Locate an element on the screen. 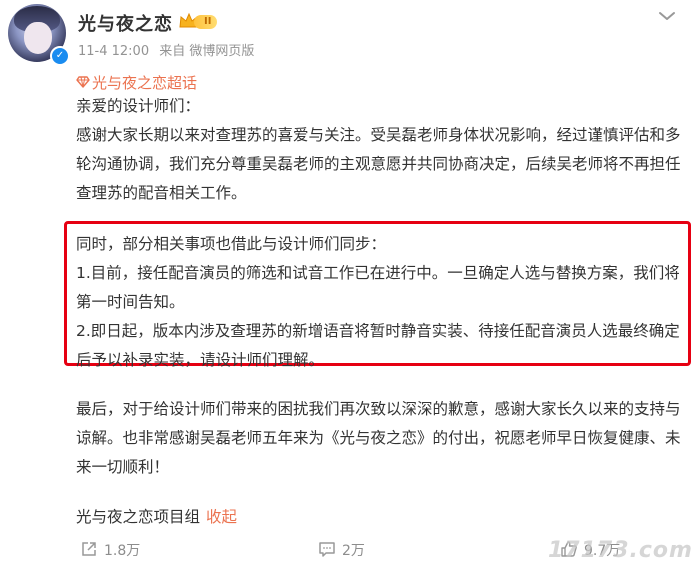 The height and width of the screenshot is (573, 700). topic-link: 光与夜之恋超话 is located at coordinates (136, 82).